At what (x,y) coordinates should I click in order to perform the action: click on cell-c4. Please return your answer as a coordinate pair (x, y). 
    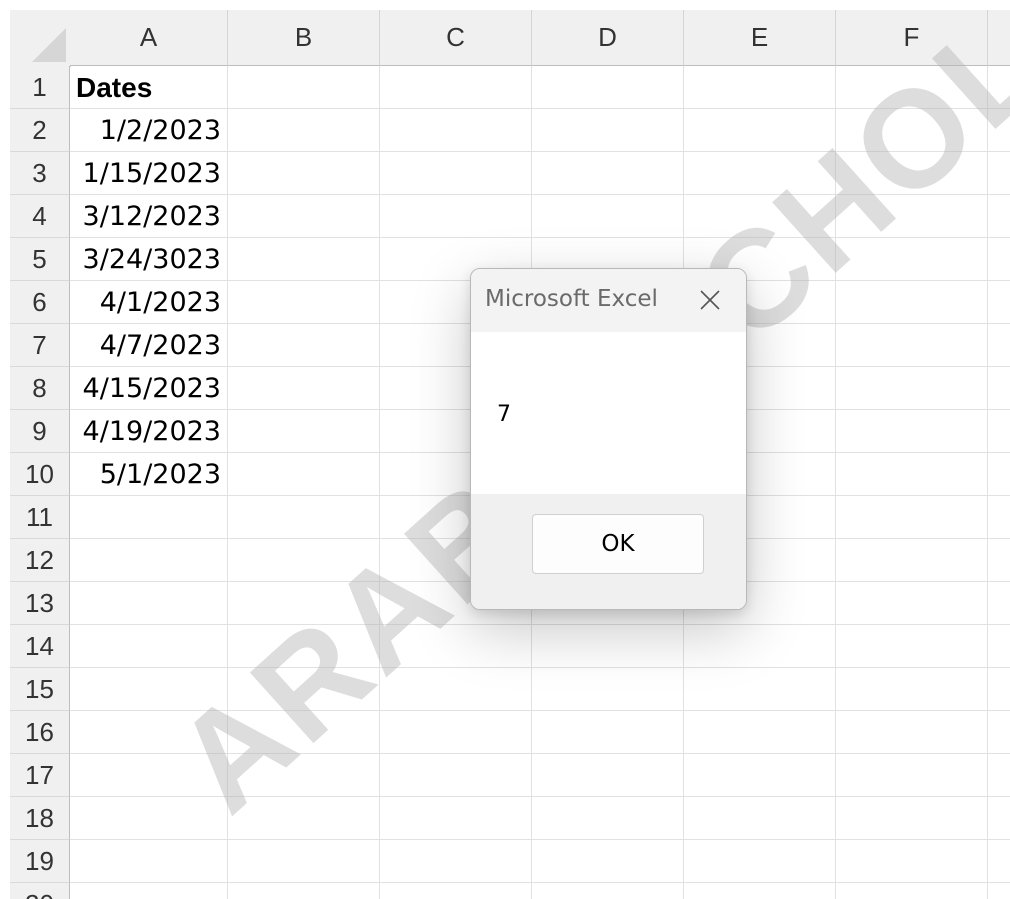
    Looking at the image, I should click on (456, 216).